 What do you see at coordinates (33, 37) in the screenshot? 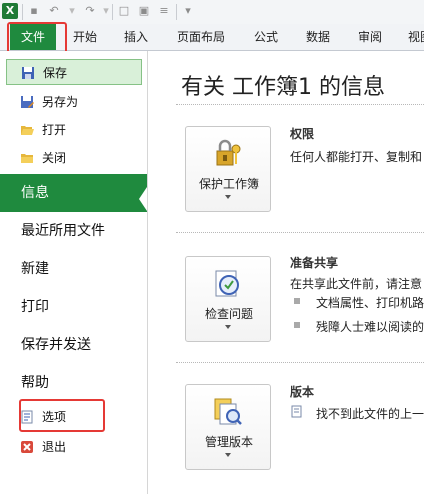
I see `tab-file: 文件` at bounding box center [33, 37].